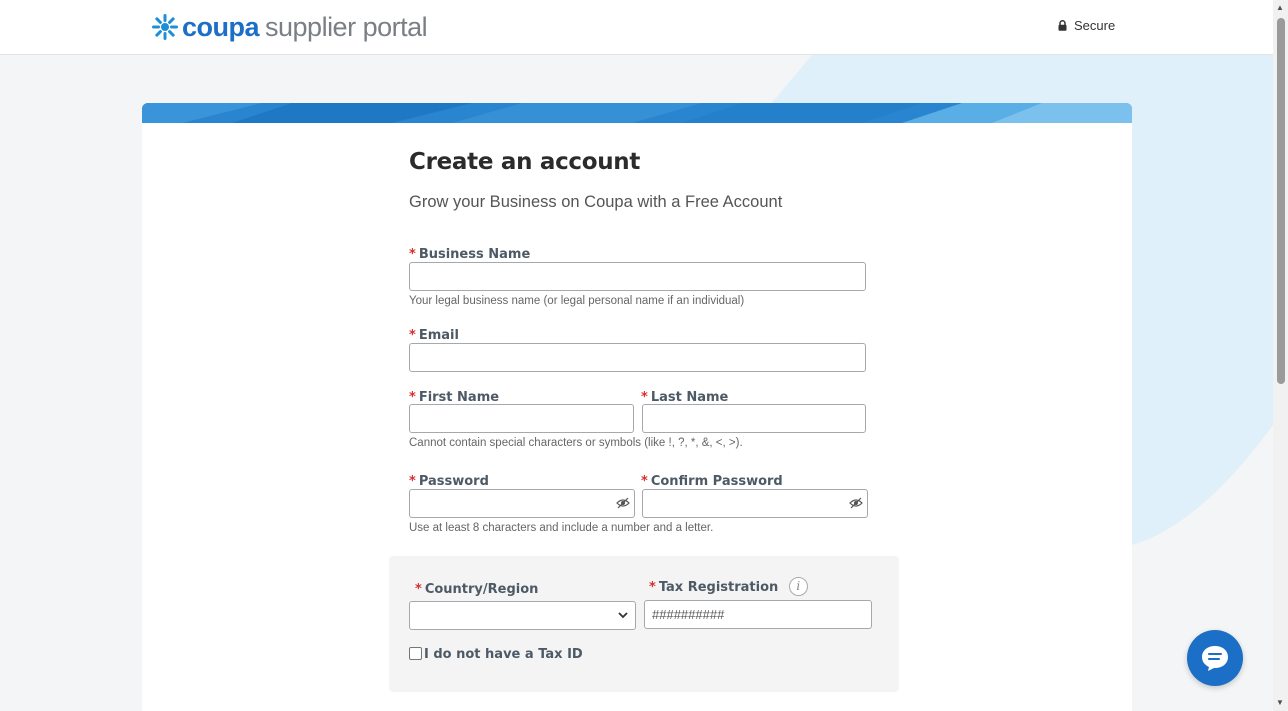 The width and height of the screenshot is (1288, 711). I want to click on confirm-password-label-text: Confirm Password, so click(716, 481).